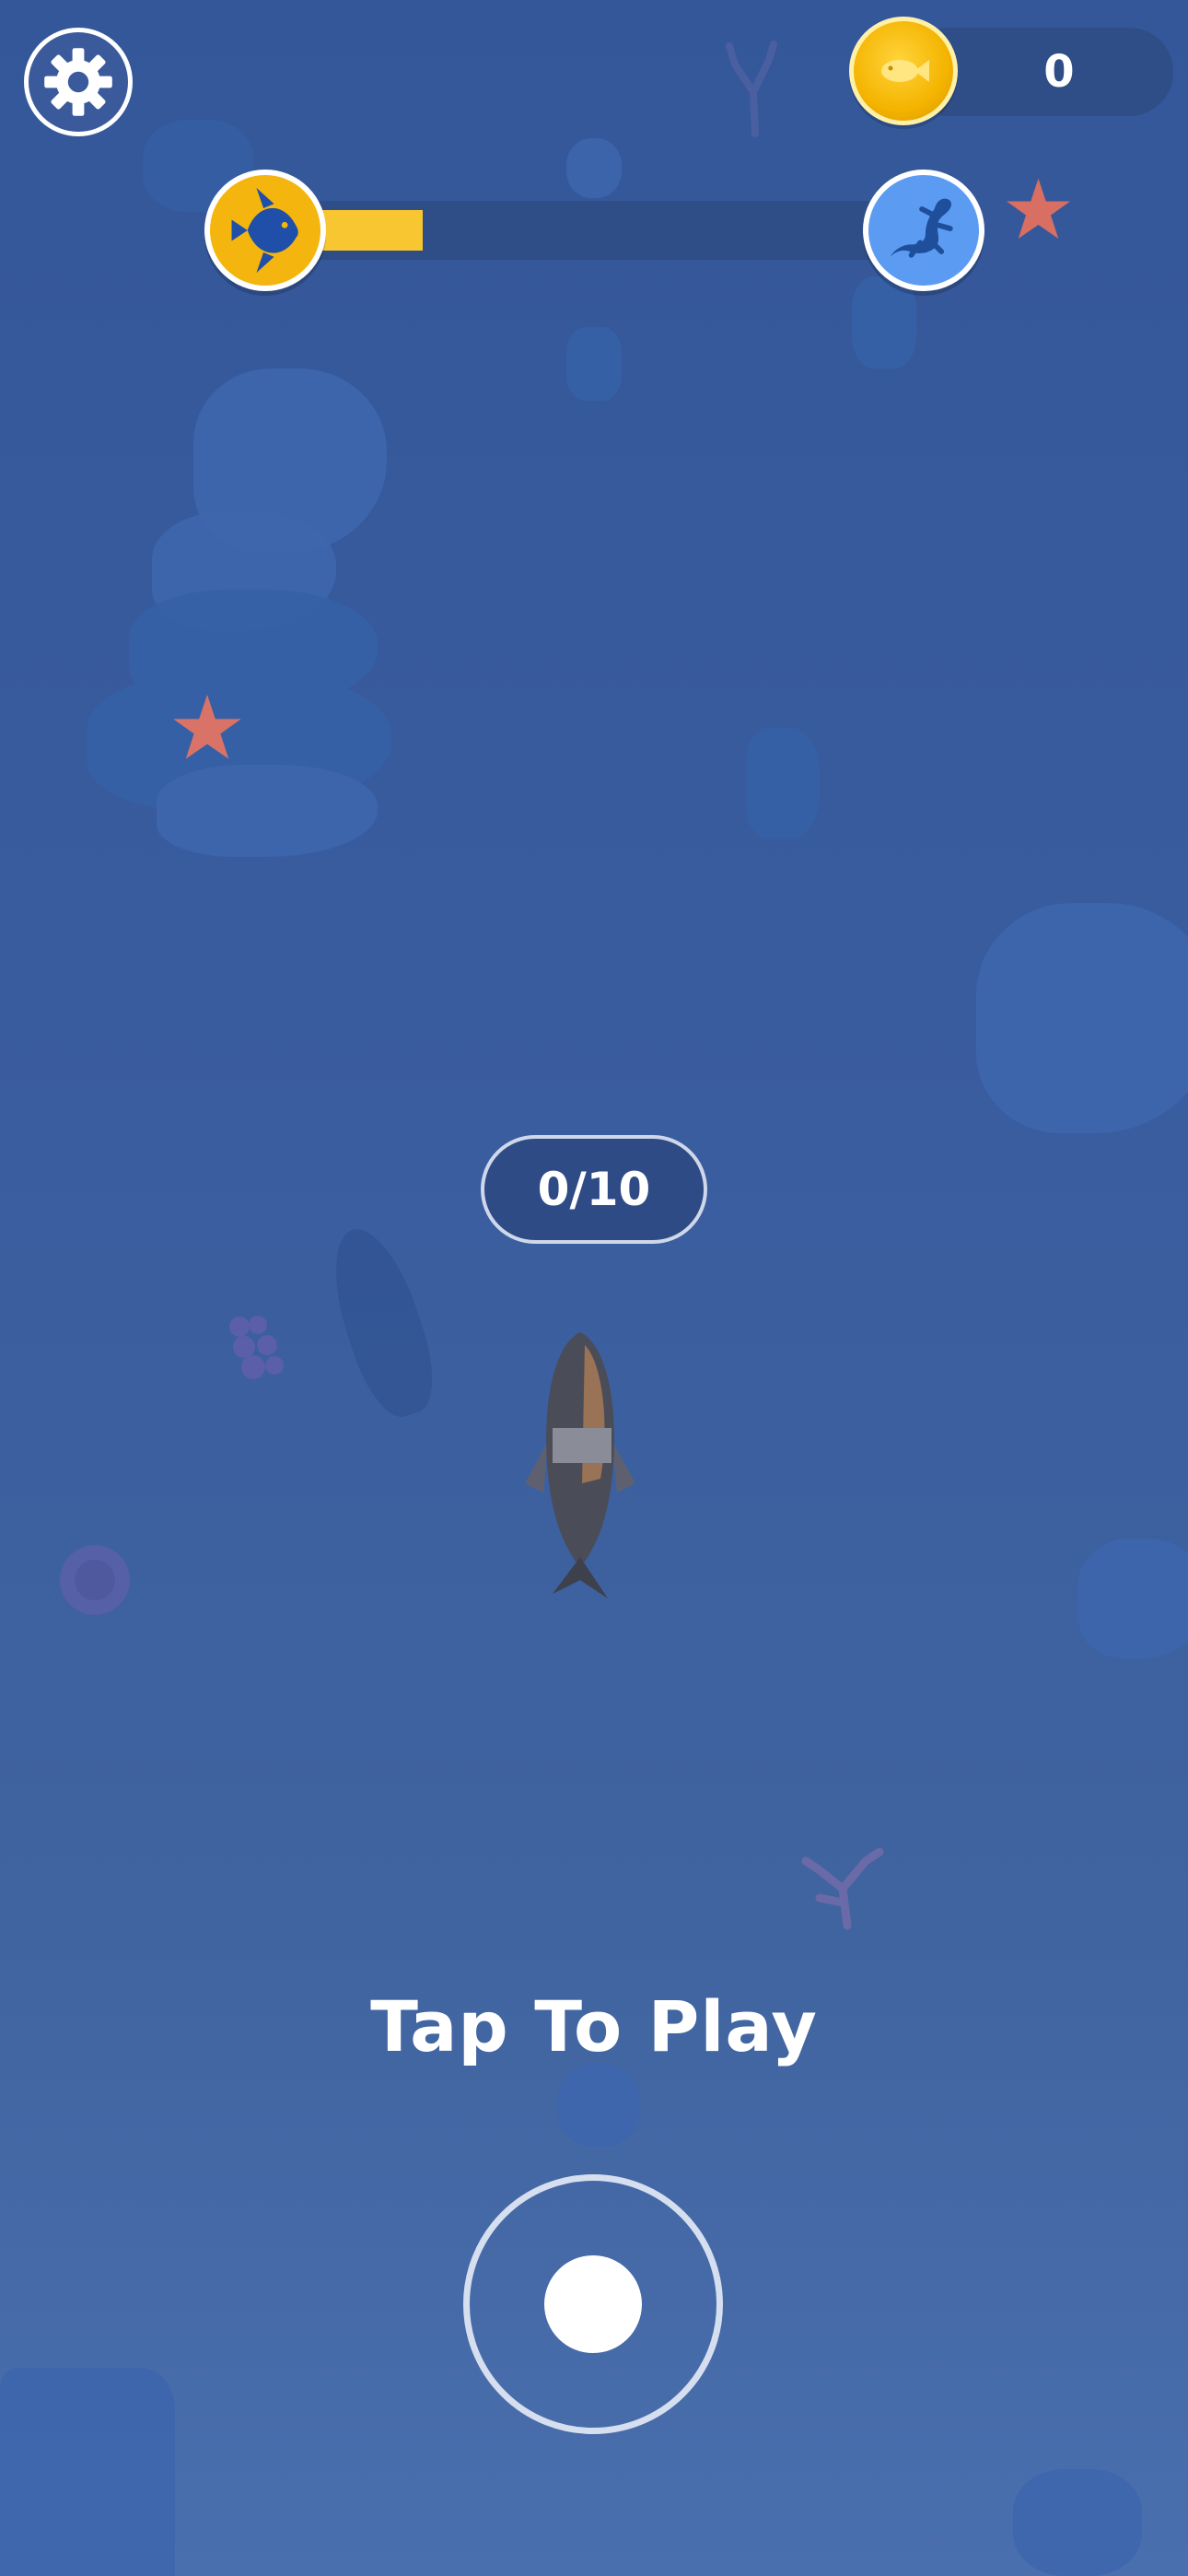 Image resolution: width=1188 pixels, height=2576 pixels. What do you see at coordinates (593, 2304) in the screenshot?
I see `joystick-knob` at bounding box center [593, 2304].